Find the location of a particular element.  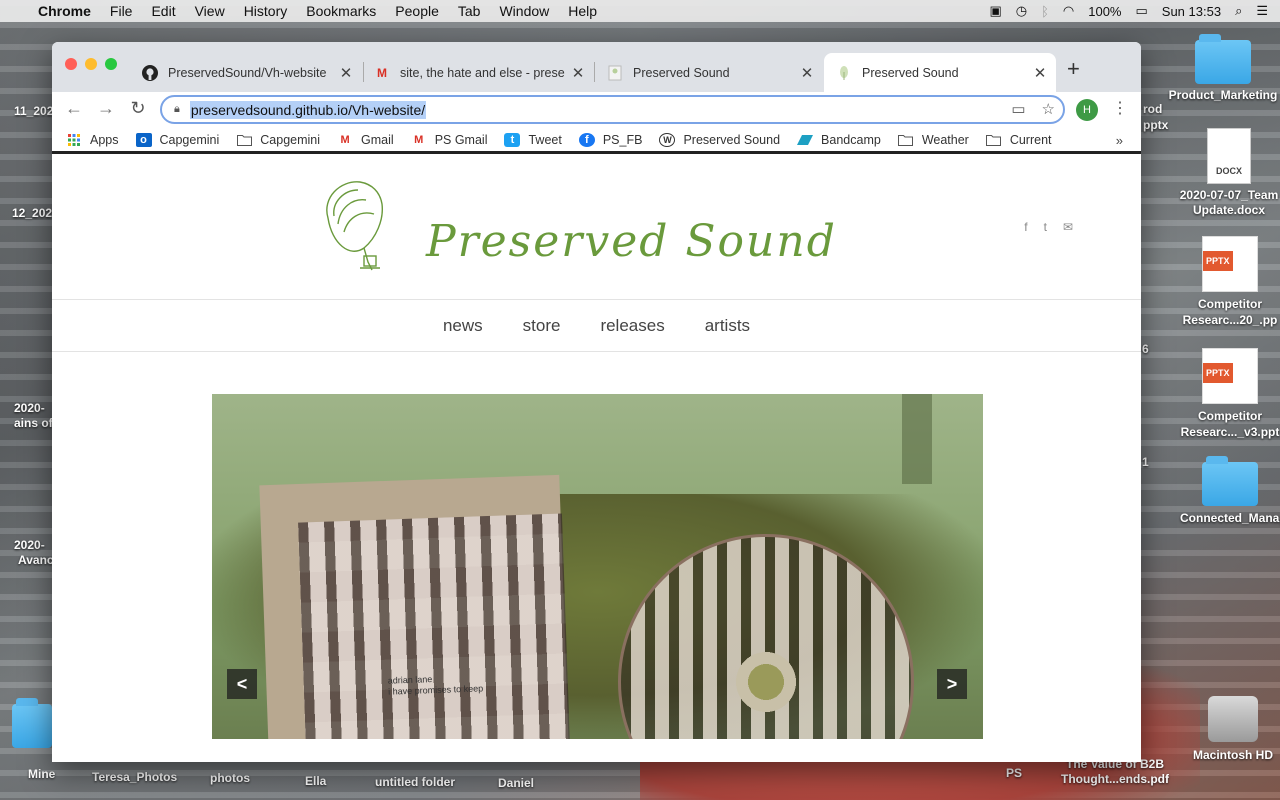

tab-github: PreservedSound/Vh-website ✕ is located at coordinates (246, 72).